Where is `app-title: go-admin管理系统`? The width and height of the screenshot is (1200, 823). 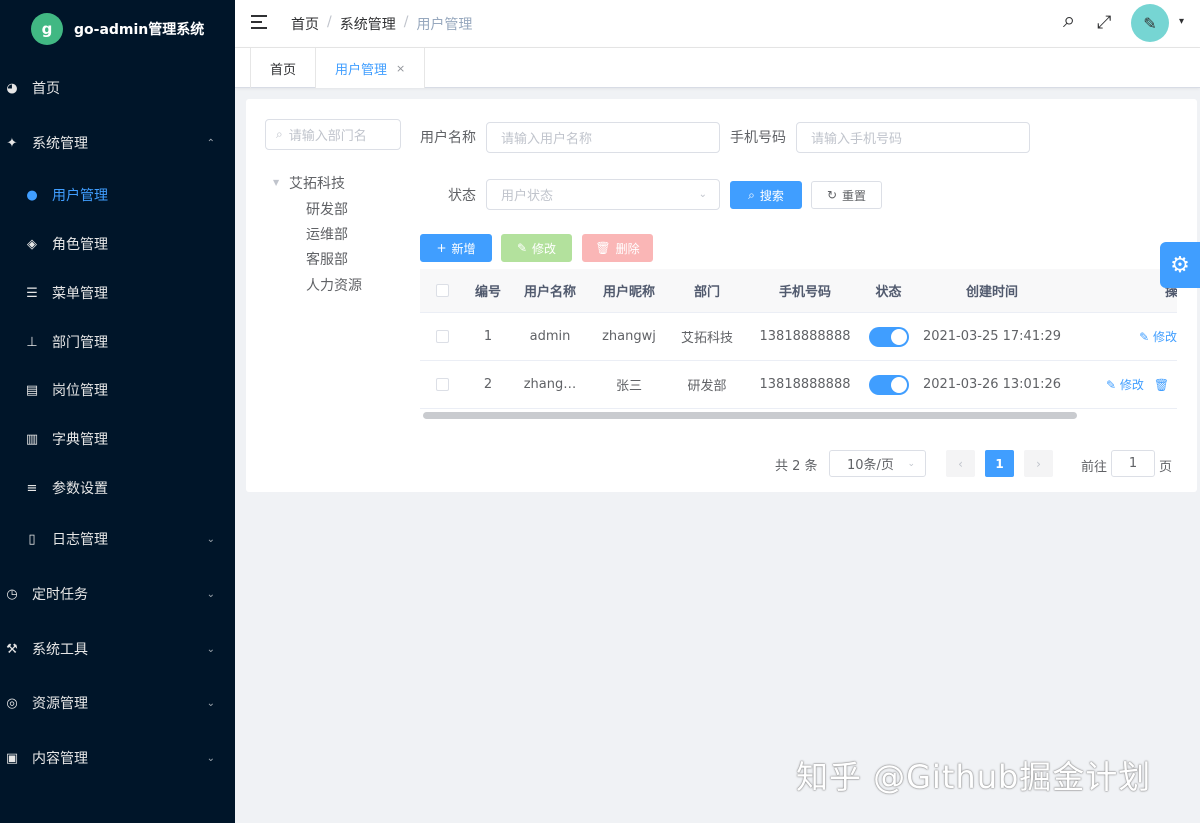 app-title: go-admin管理系统 is located at coordinates (139, 30).